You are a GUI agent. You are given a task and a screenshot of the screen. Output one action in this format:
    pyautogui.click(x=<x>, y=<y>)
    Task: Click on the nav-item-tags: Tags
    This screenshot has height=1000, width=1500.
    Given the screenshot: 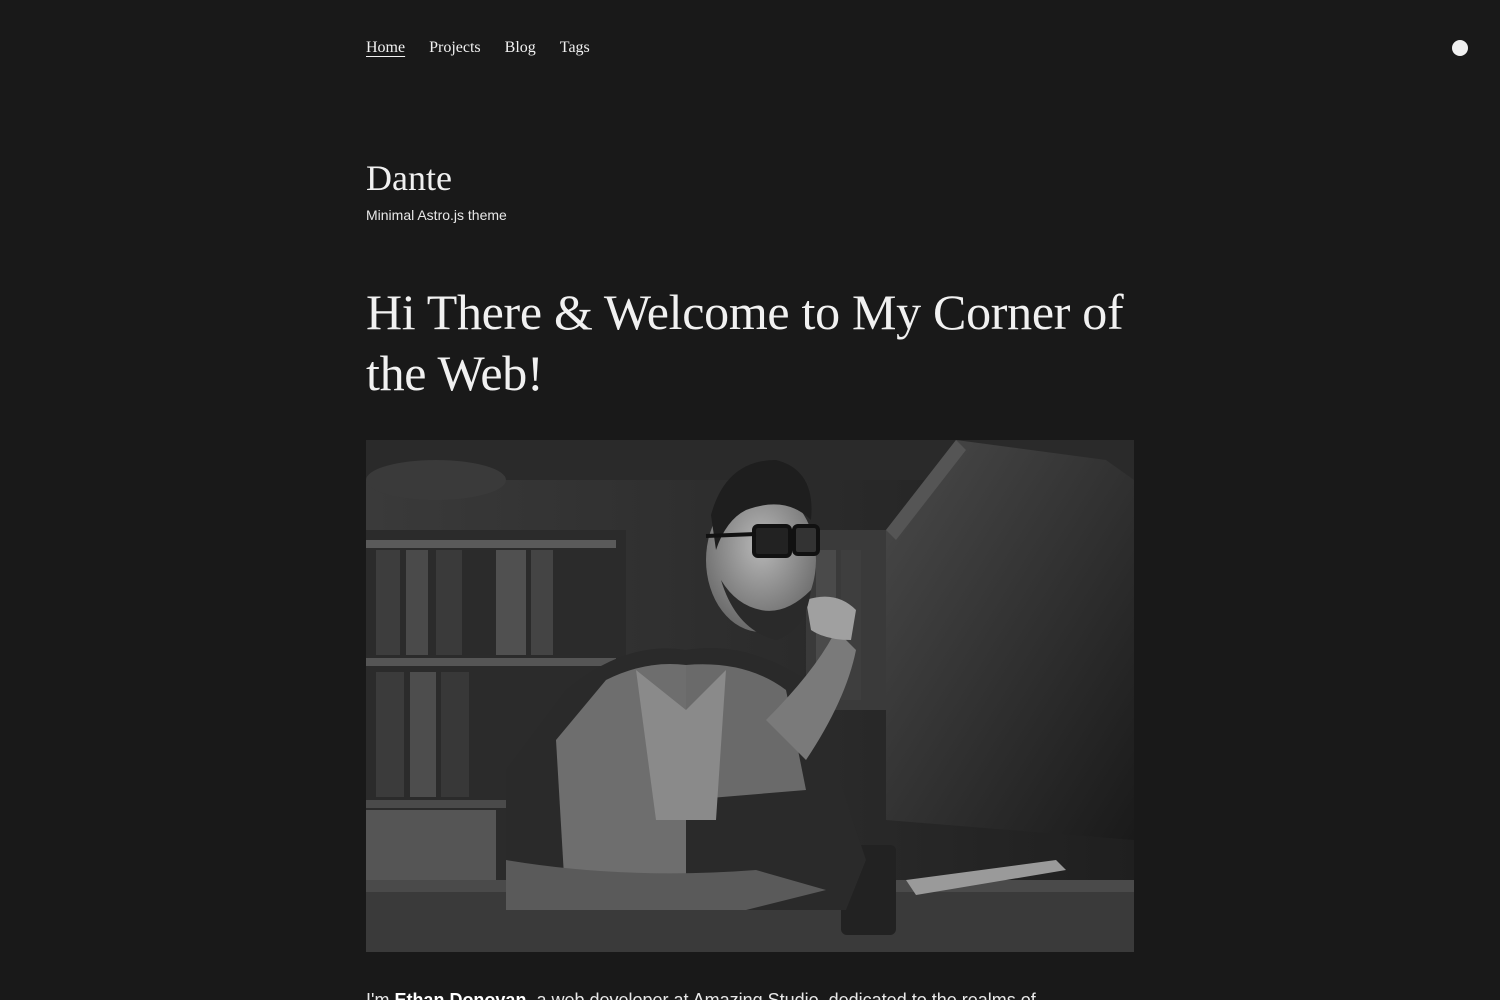 What is the action you would take?
    pyautogui.click(x=575, y=48)
    